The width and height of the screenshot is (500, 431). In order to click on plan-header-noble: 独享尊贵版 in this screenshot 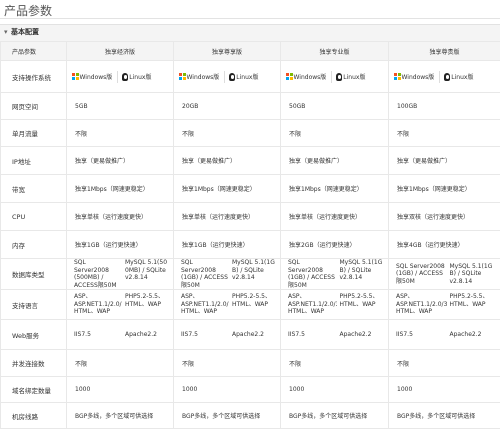, I will do `click(444, 51)`.